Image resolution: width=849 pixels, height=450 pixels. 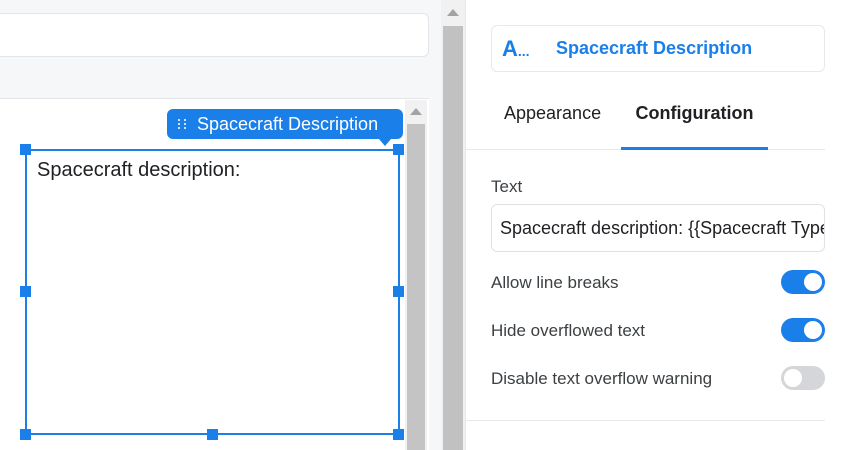 I want to click on component-title: Spacecraft Description, so click(x=654, y=48).